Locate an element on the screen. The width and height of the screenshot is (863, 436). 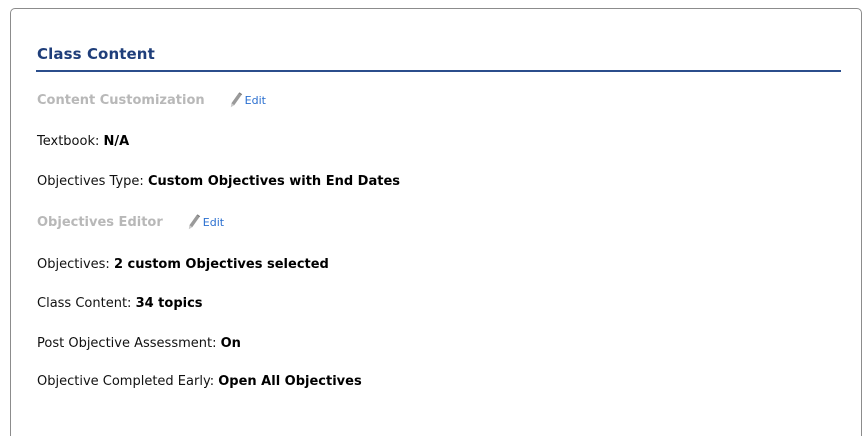
post-objective-assessment-label: Post Objective Assessment: is located at coordinates (127, 343).